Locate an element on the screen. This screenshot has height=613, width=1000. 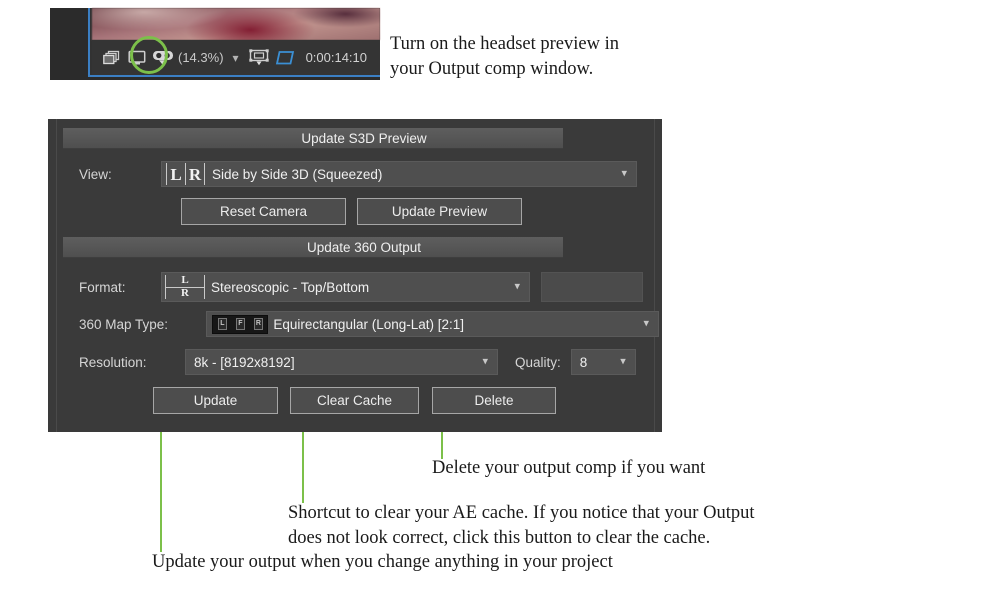
quality-dropdown-value: 8 is located at coordinates (583, 362).